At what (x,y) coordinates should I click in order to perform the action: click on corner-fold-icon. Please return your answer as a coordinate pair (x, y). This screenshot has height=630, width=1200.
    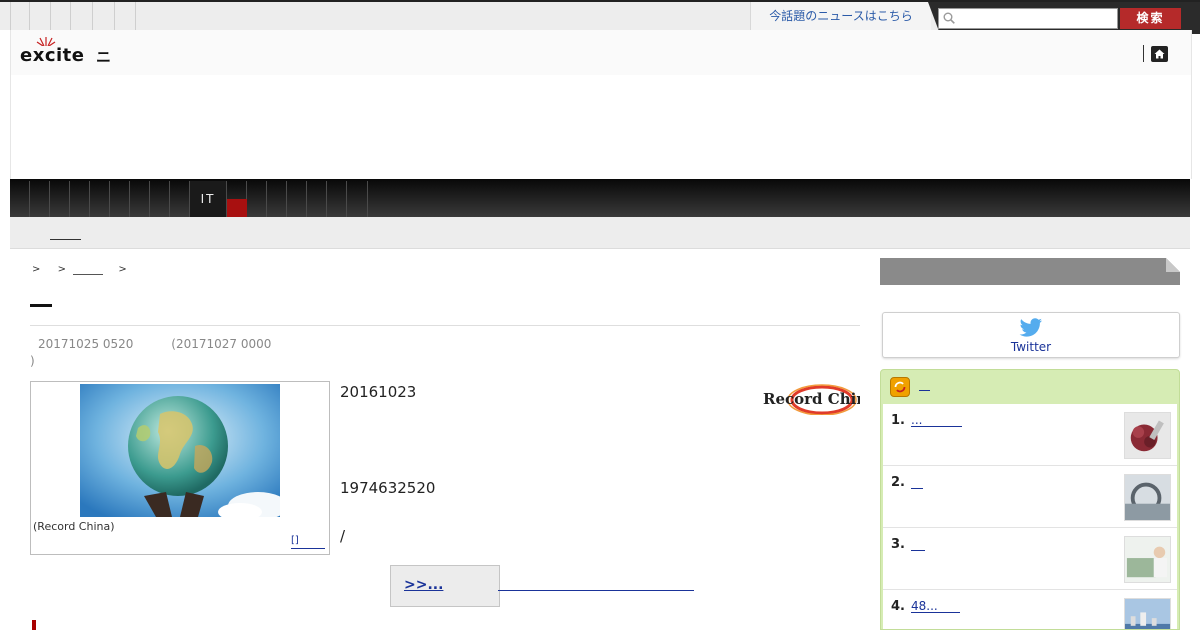
    Looking at the image, I should click on (1173, 265).